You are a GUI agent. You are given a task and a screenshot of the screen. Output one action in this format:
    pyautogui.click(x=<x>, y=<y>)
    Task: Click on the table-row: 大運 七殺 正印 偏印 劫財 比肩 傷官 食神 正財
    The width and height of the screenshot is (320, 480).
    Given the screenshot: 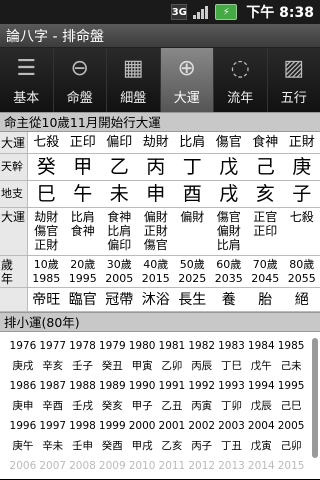 What is the action you would take?
    pyautogui.click(x=160, y=143)
    